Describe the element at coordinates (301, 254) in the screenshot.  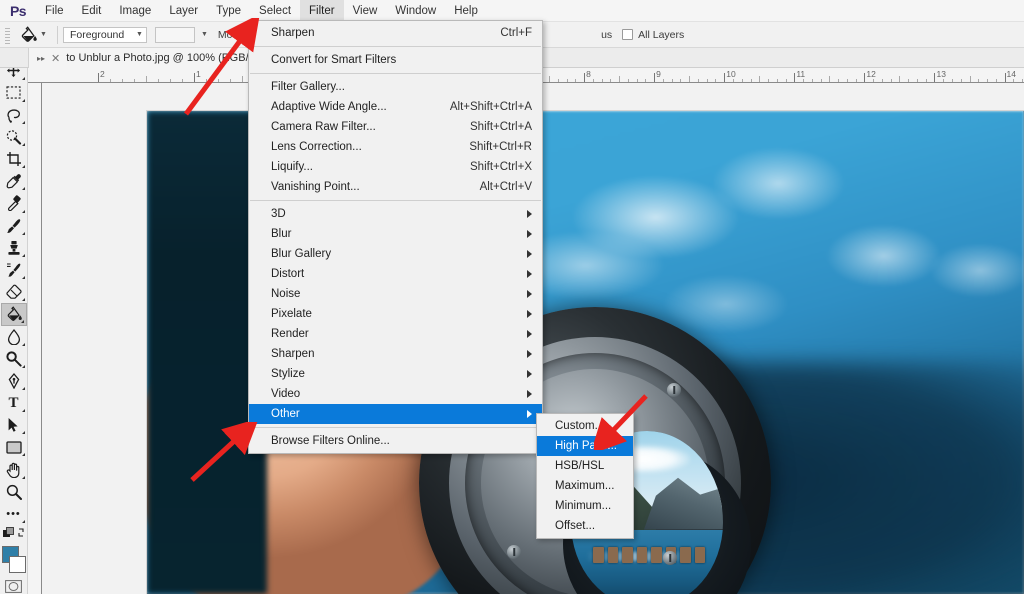
I see `menu-item-label: Blur Gallery` at that location.